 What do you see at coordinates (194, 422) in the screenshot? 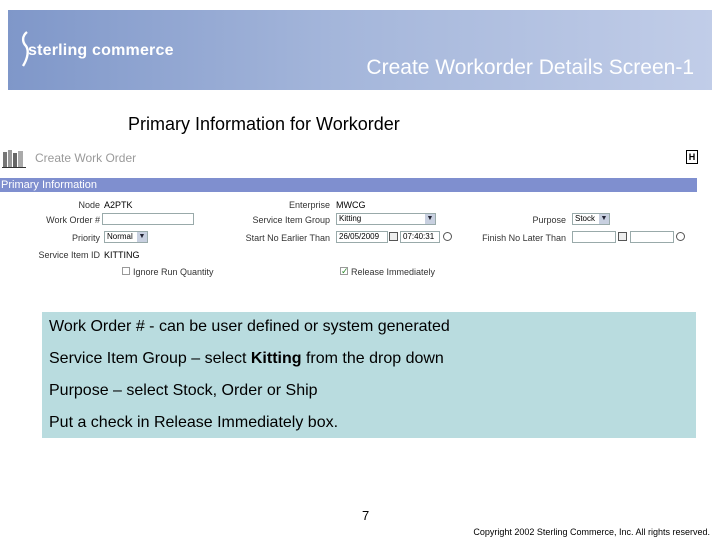
I see `instruction-release: Put a check in Release Immediately box.` at bounding box center [194, 422].